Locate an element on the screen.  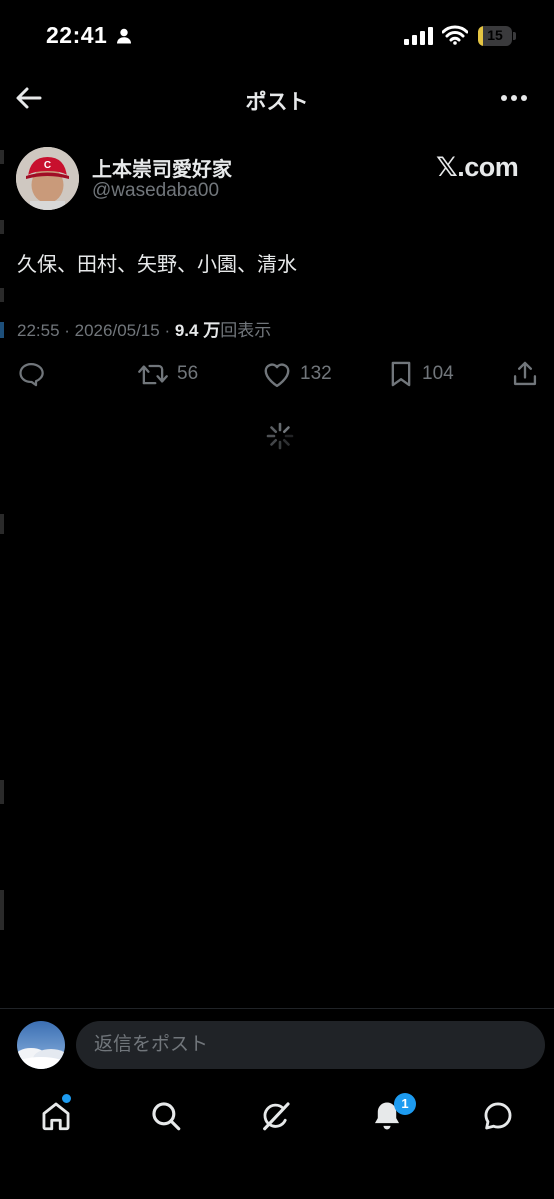
reply-input is located at coordinates (310, 1045).